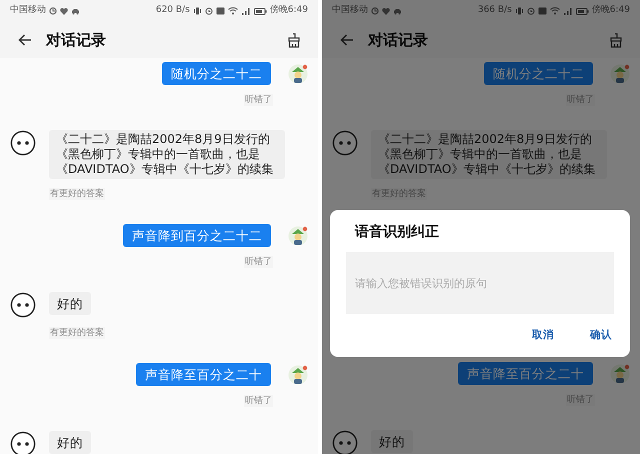  Describe the element at coordinates (173, 11) in the screenshot. I see `network-speed: 620 B/s` at that location.